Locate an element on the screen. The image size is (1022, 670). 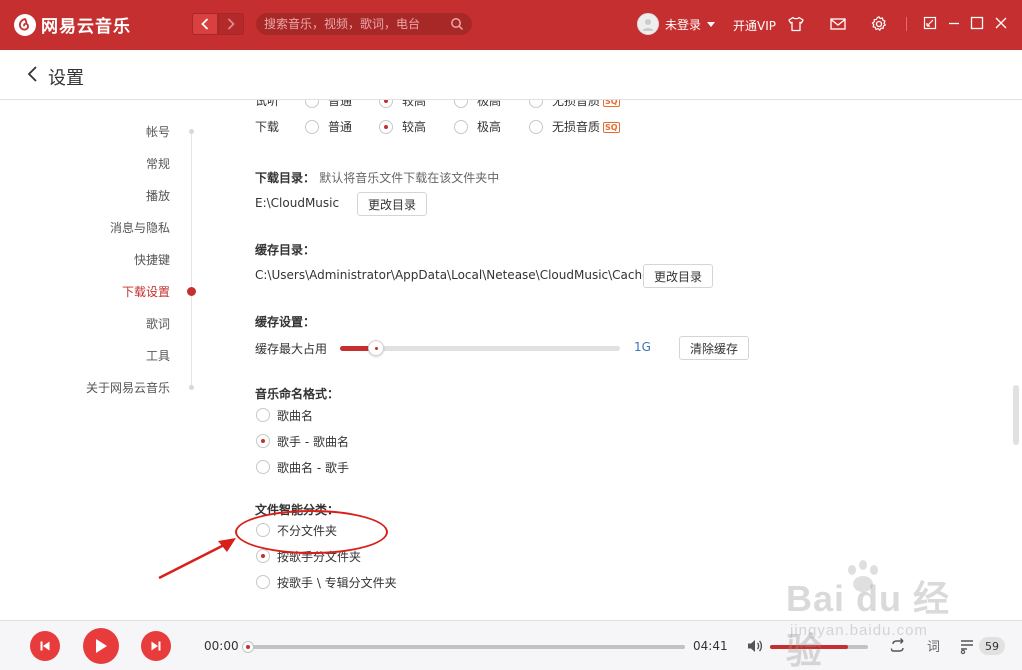
login-status: 未登录 is located at coordinates (683, 24).